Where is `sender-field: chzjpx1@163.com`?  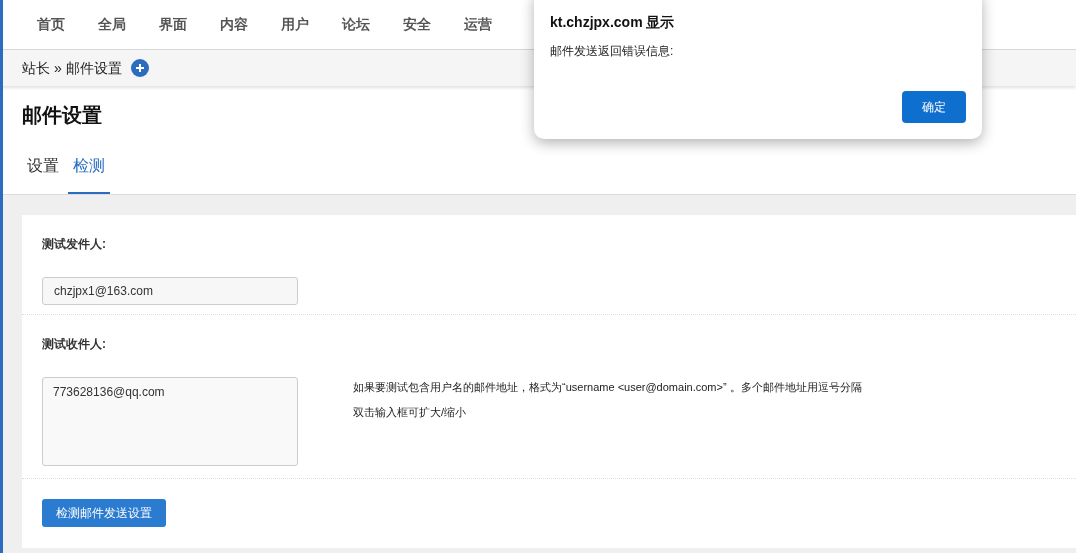
sender-field: chzjpx1@163.com is located at coordinates (170, 291).